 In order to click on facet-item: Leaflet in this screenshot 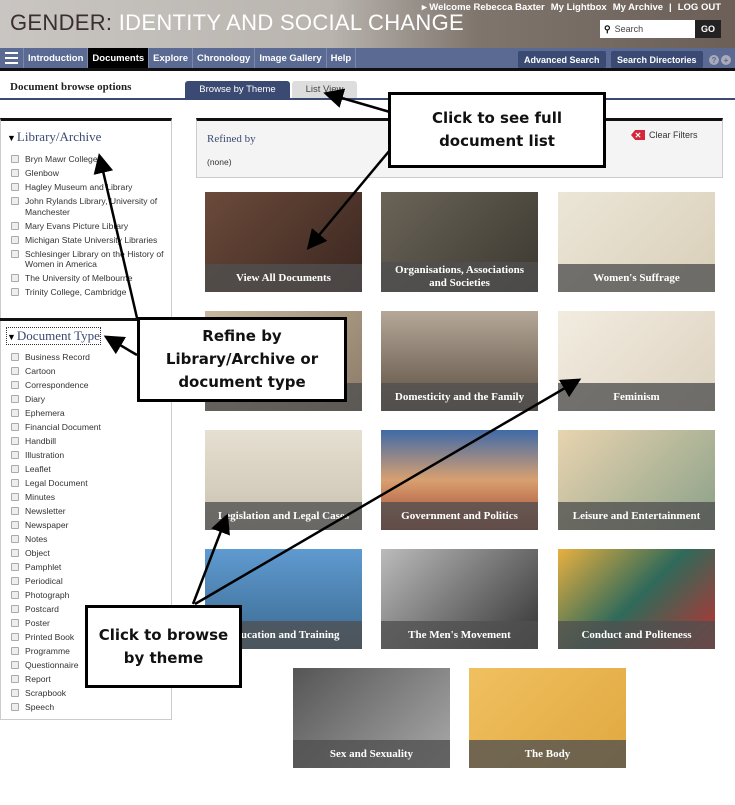, I will do `click(91, 469)`.